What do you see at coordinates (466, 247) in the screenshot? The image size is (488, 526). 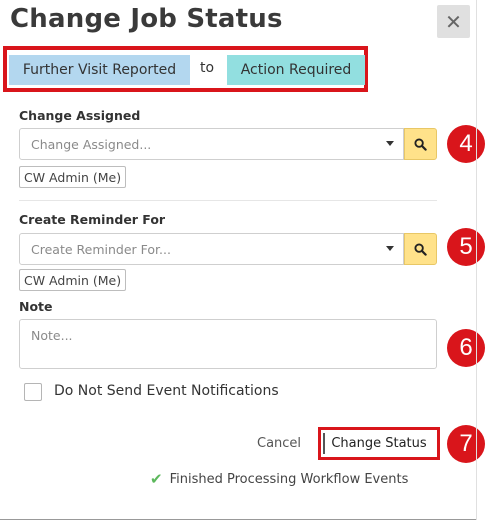 I see `step-marker-5: 5` at bounding box center [466, 247].